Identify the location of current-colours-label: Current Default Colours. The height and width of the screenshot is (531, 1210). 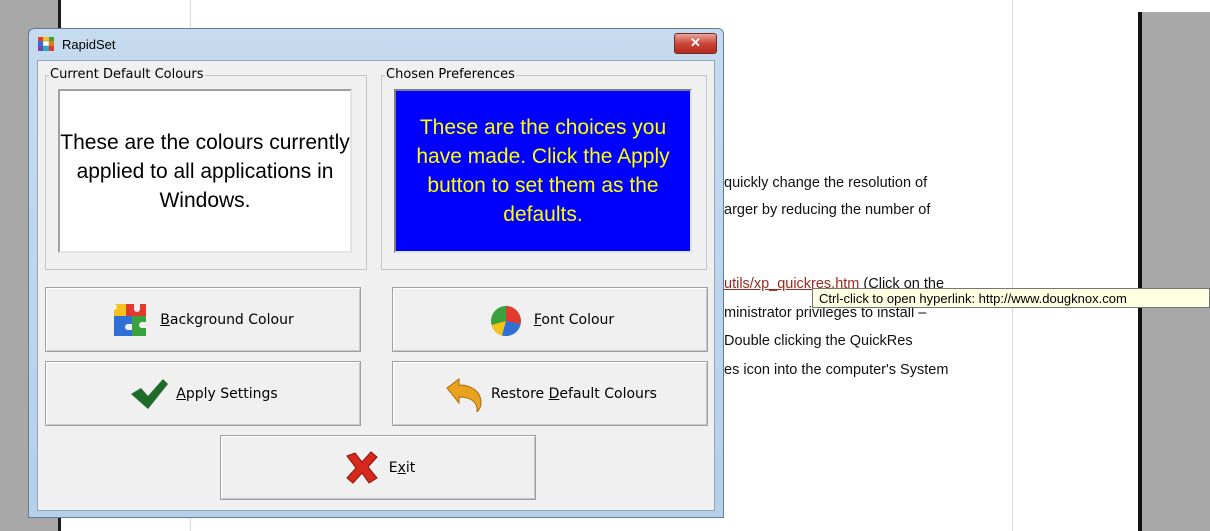
(127, 74).